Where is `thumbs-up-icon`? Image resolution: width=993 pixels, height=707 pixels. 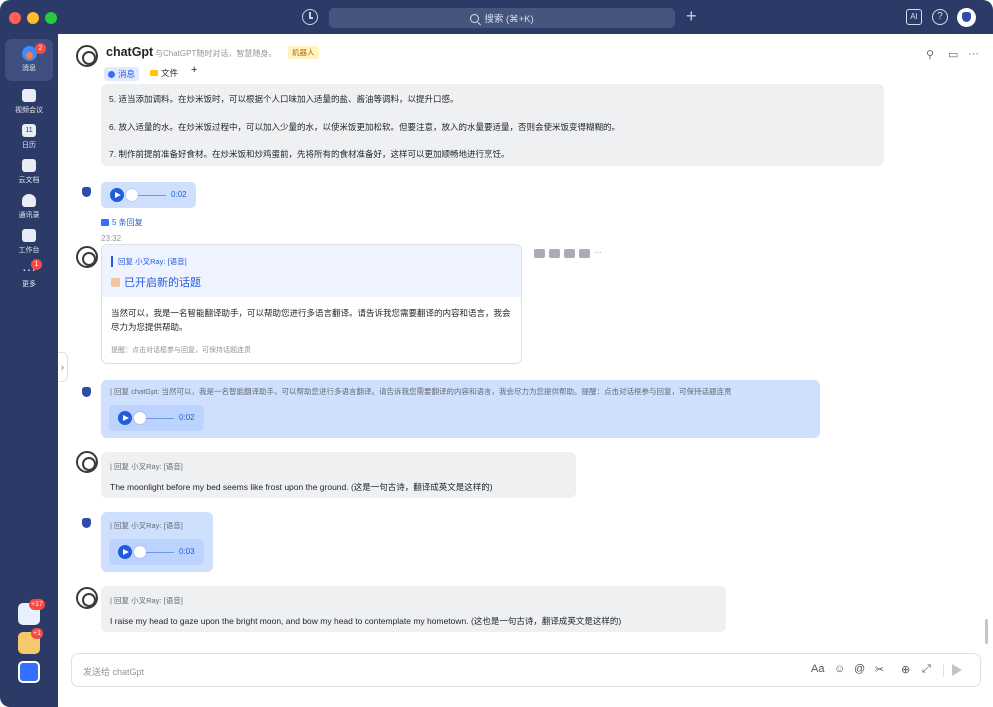 thumbs-up-icon is located at coordinates (539, 253).